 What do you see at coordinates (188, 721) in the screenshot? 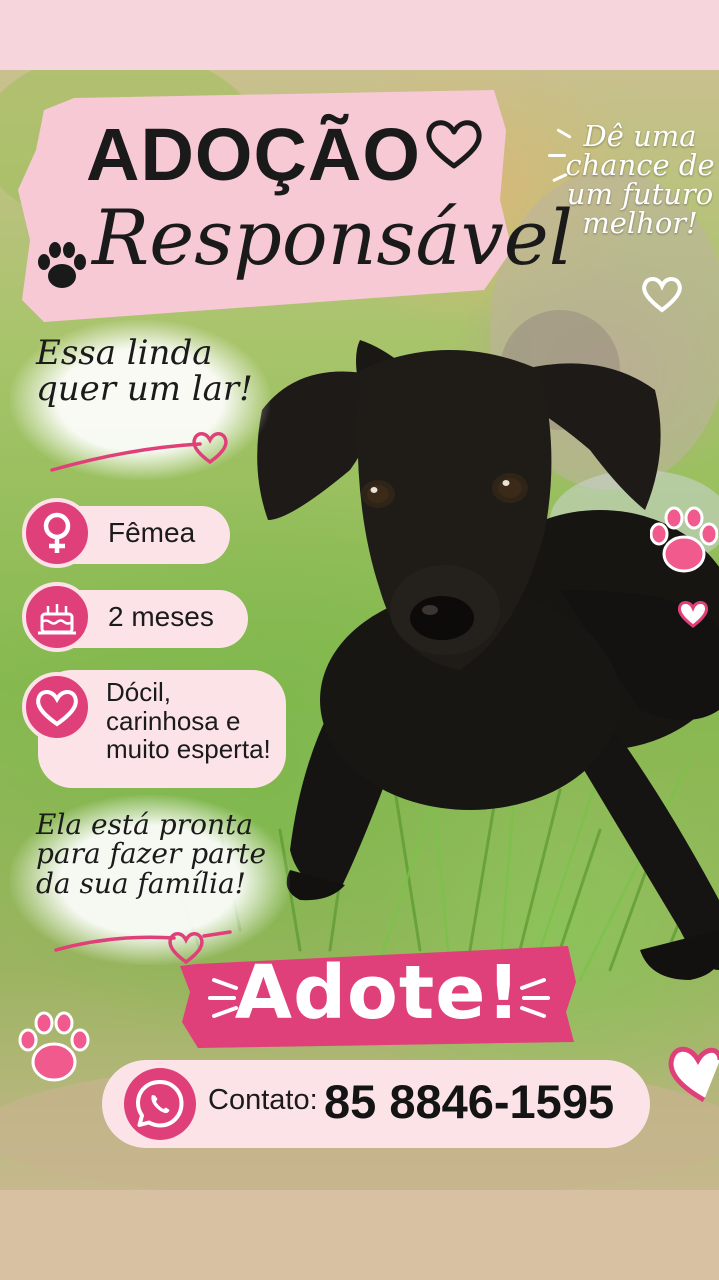
I see `attribute-label: Dócil, carinhosa e muito esperta!` at bounding box center [188, 721].